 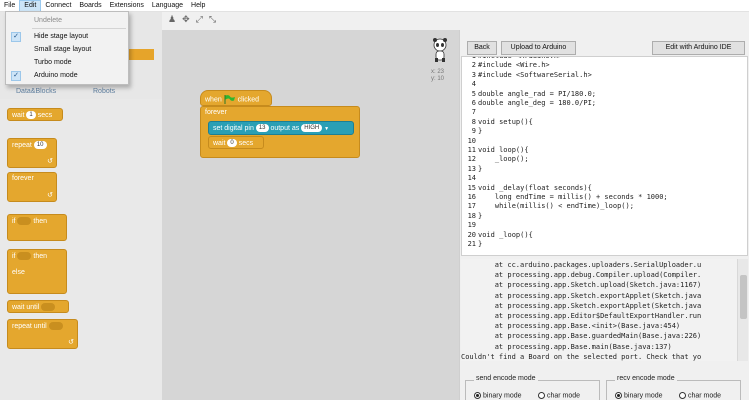 What do you see at coordinates (236, 98) in the screenshot?
I see `when-flag-clicked-block: when clicked` at bounding box center [236, 98].